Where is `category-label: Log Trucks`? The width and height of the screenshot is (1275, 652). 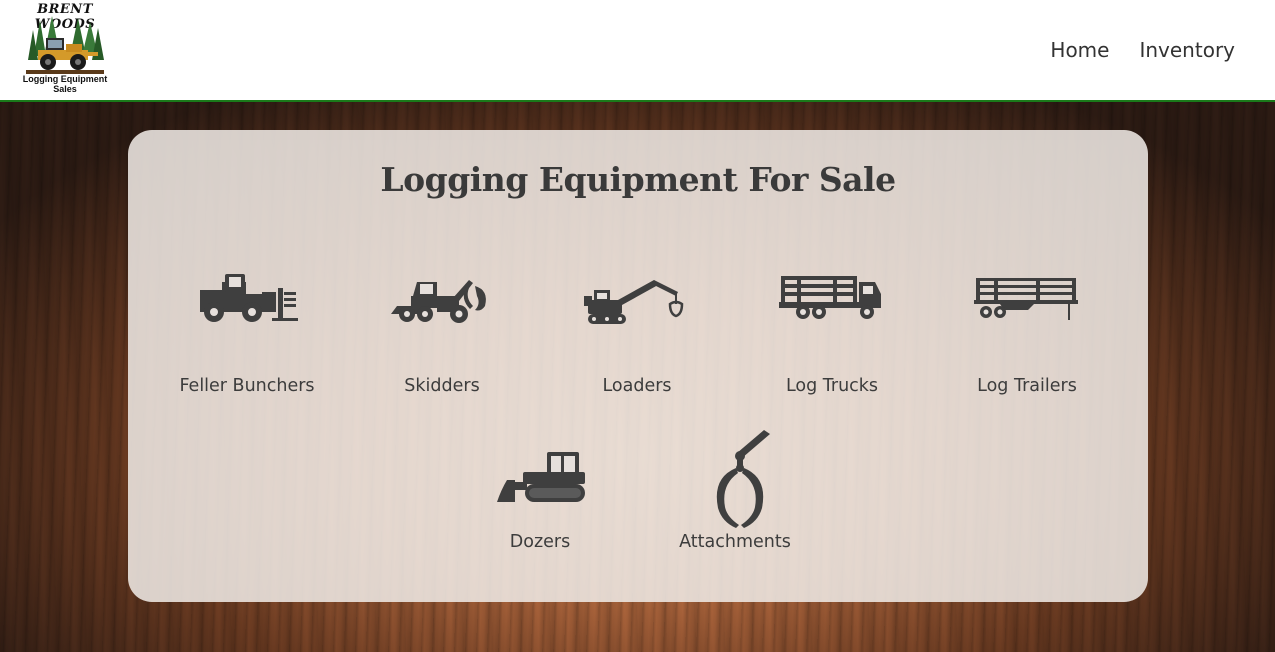
category-label: Log Trucks is located at coordinates (832, 386).